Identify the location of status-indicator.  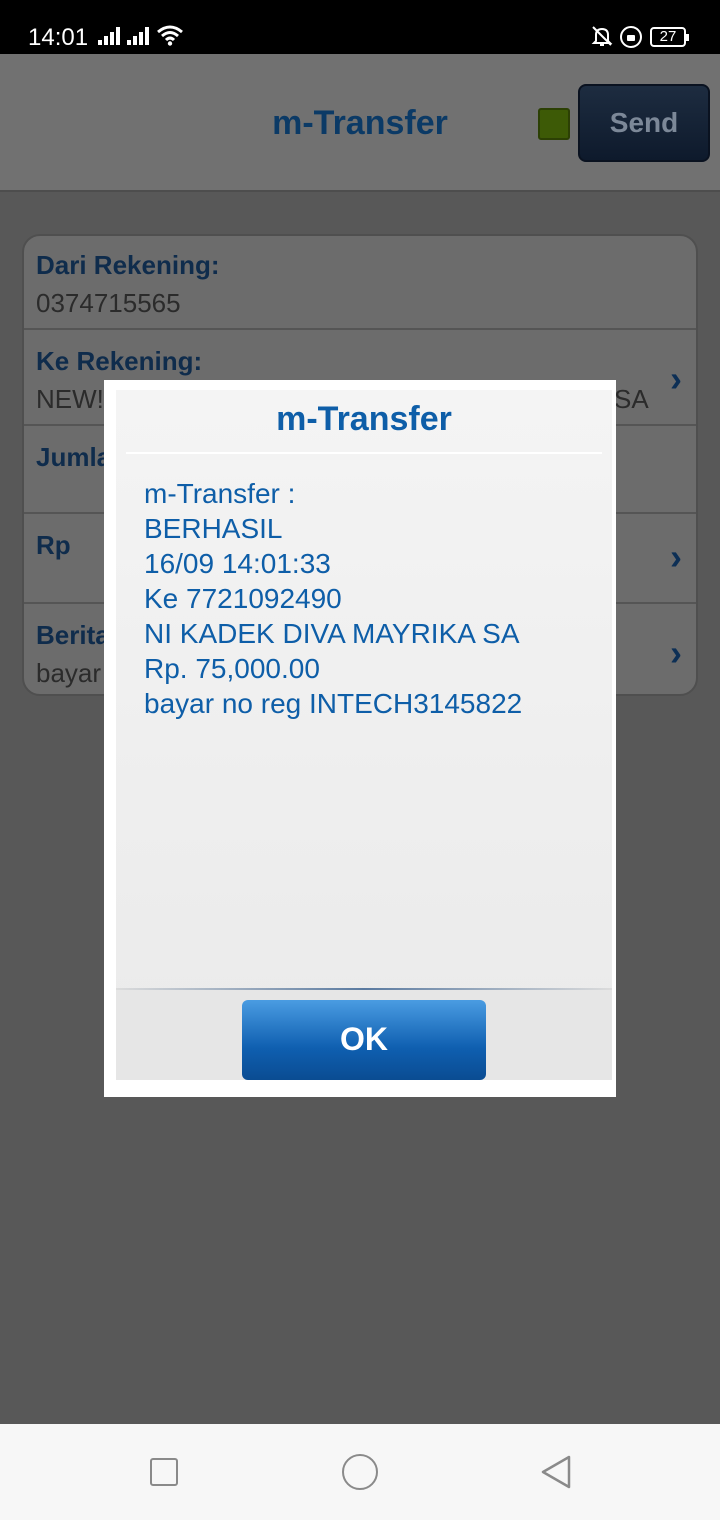
(554, 124).